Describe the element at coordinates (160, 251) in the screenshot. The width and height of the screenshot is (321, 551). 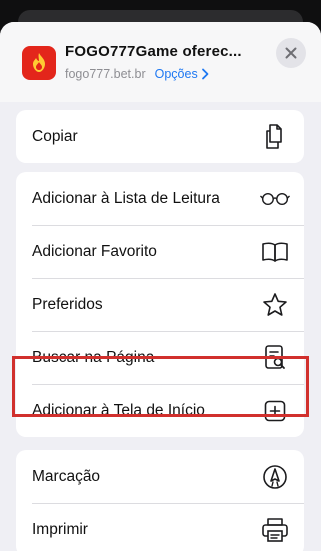
I see `add-bookmark-action: Adicionar Favorito` at that location.